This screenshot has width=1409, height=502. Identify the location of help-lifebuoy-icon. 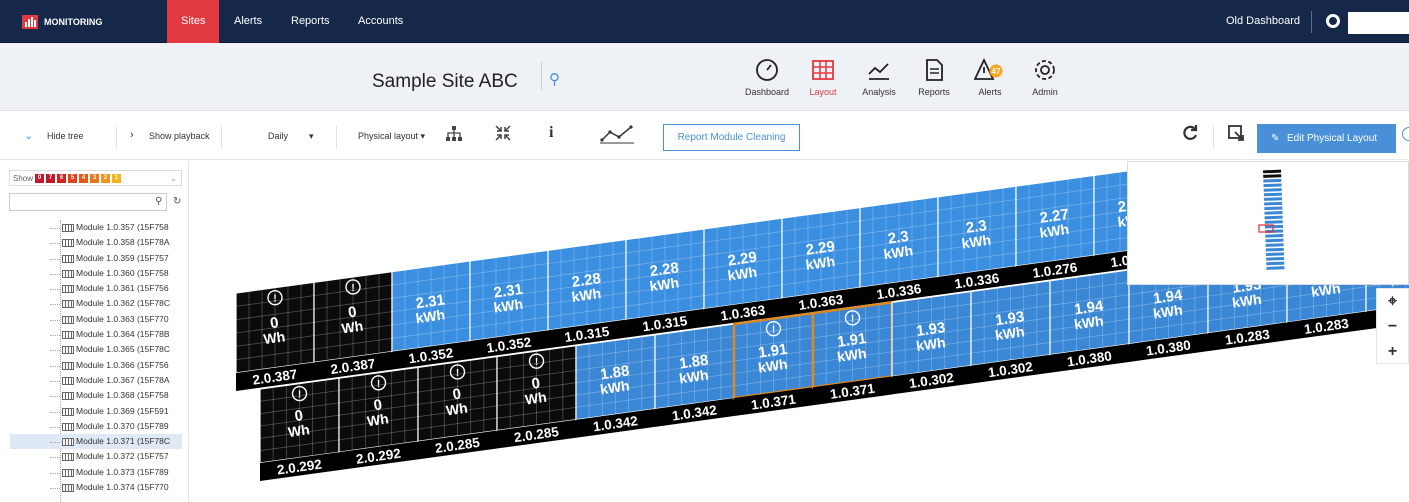
(1333, 21).